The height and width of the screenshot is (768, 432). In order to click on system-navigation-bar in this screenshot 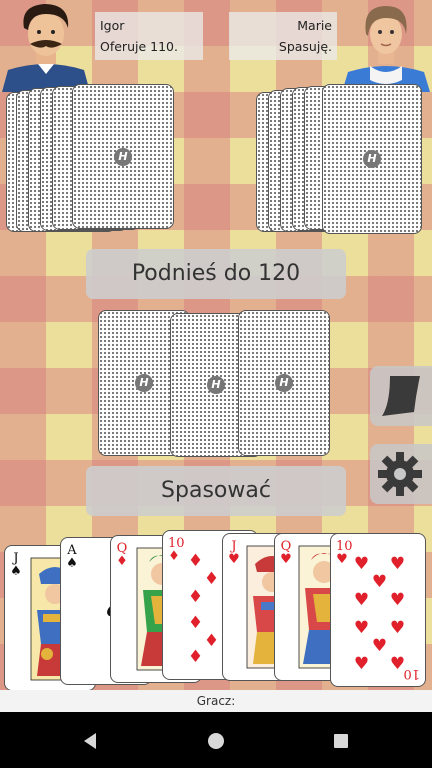, I will do `click(216, 740)`.